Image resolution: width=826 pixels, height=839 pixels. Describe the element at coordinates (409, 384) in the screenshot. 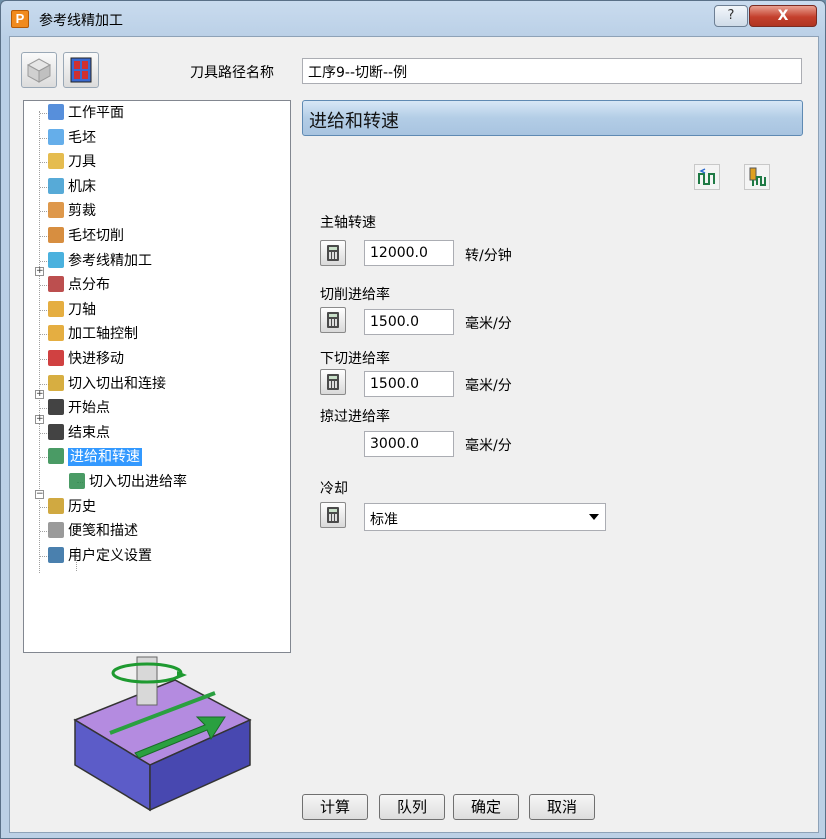

I see `plunge-feed-input: 1500.0` at that location.